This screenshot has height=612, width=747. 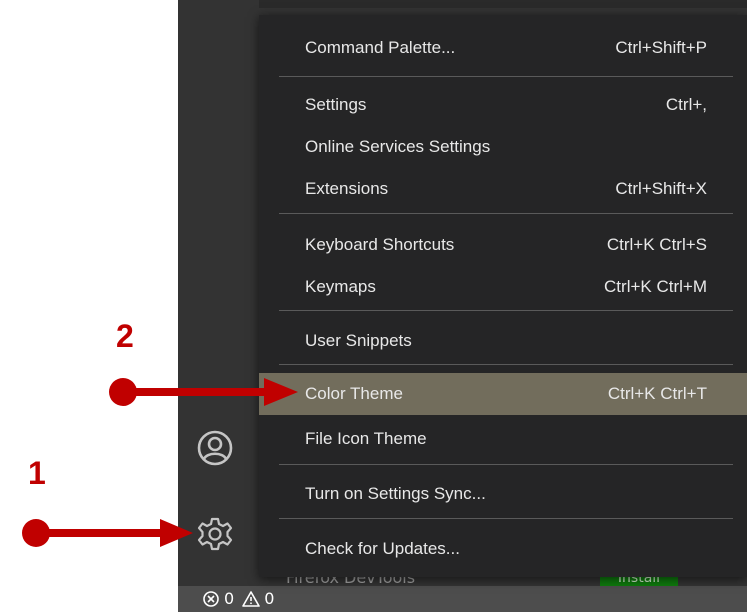 I want to click on menu-item-shortcut: Ctrl+K Ctrl+M, so click(x=655, y=286).